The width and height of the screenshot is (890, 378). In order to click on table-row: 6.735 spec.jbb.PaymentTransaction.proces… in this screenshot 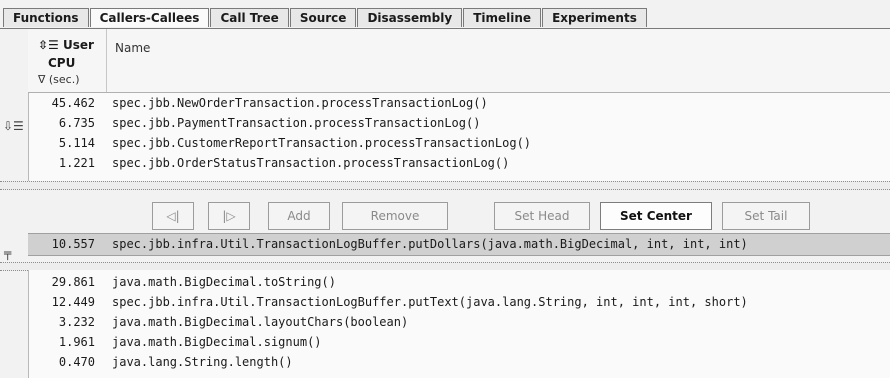, I will do `click(459, 123)`.